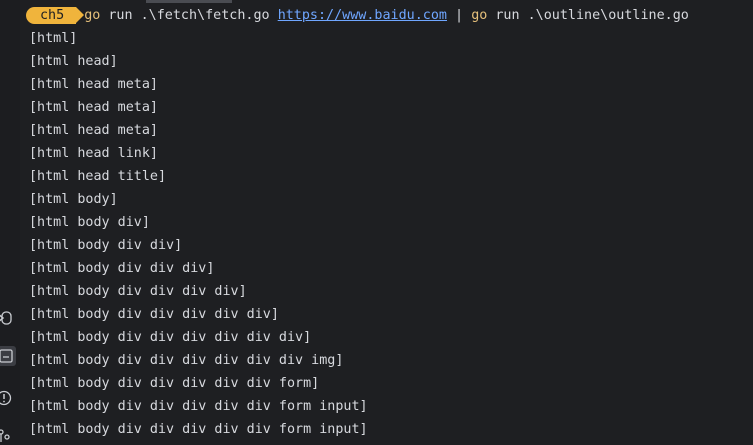 The image size is (753, 445). What do you see at coordinates (189, 15) in the screenshot?
I see `command-args-1: run .\fetch\fetch.go` at bounding box center [189, 15].